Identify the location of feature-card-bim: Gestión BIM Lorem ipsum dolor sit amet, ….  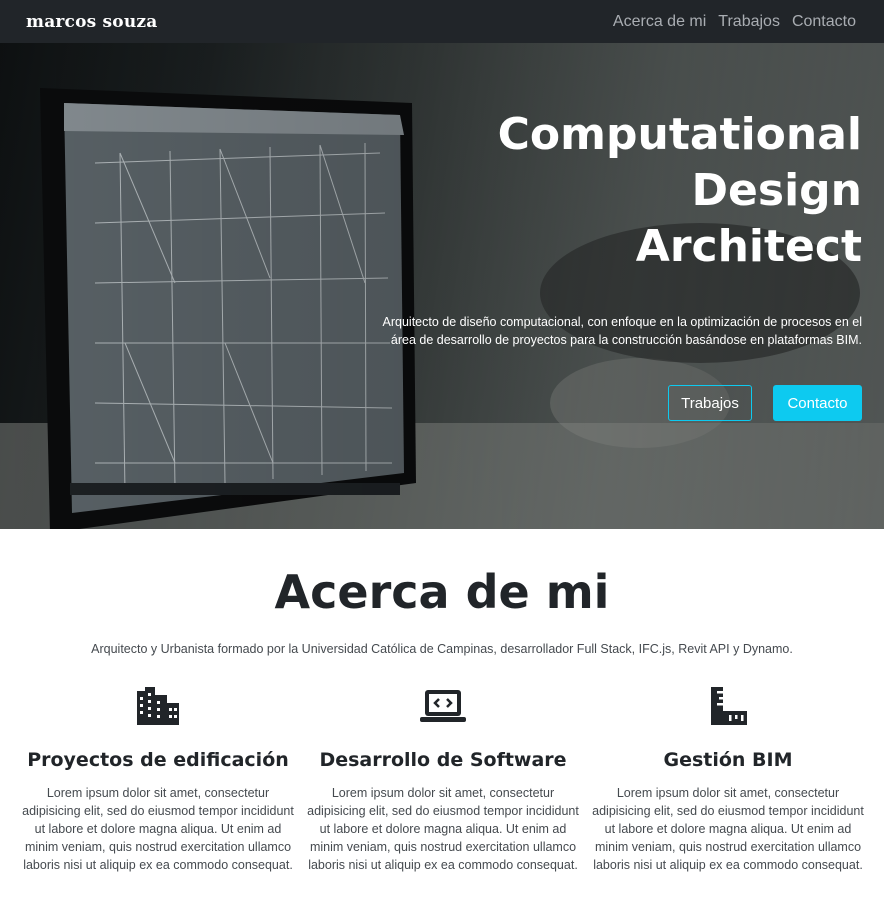
(728, 780).